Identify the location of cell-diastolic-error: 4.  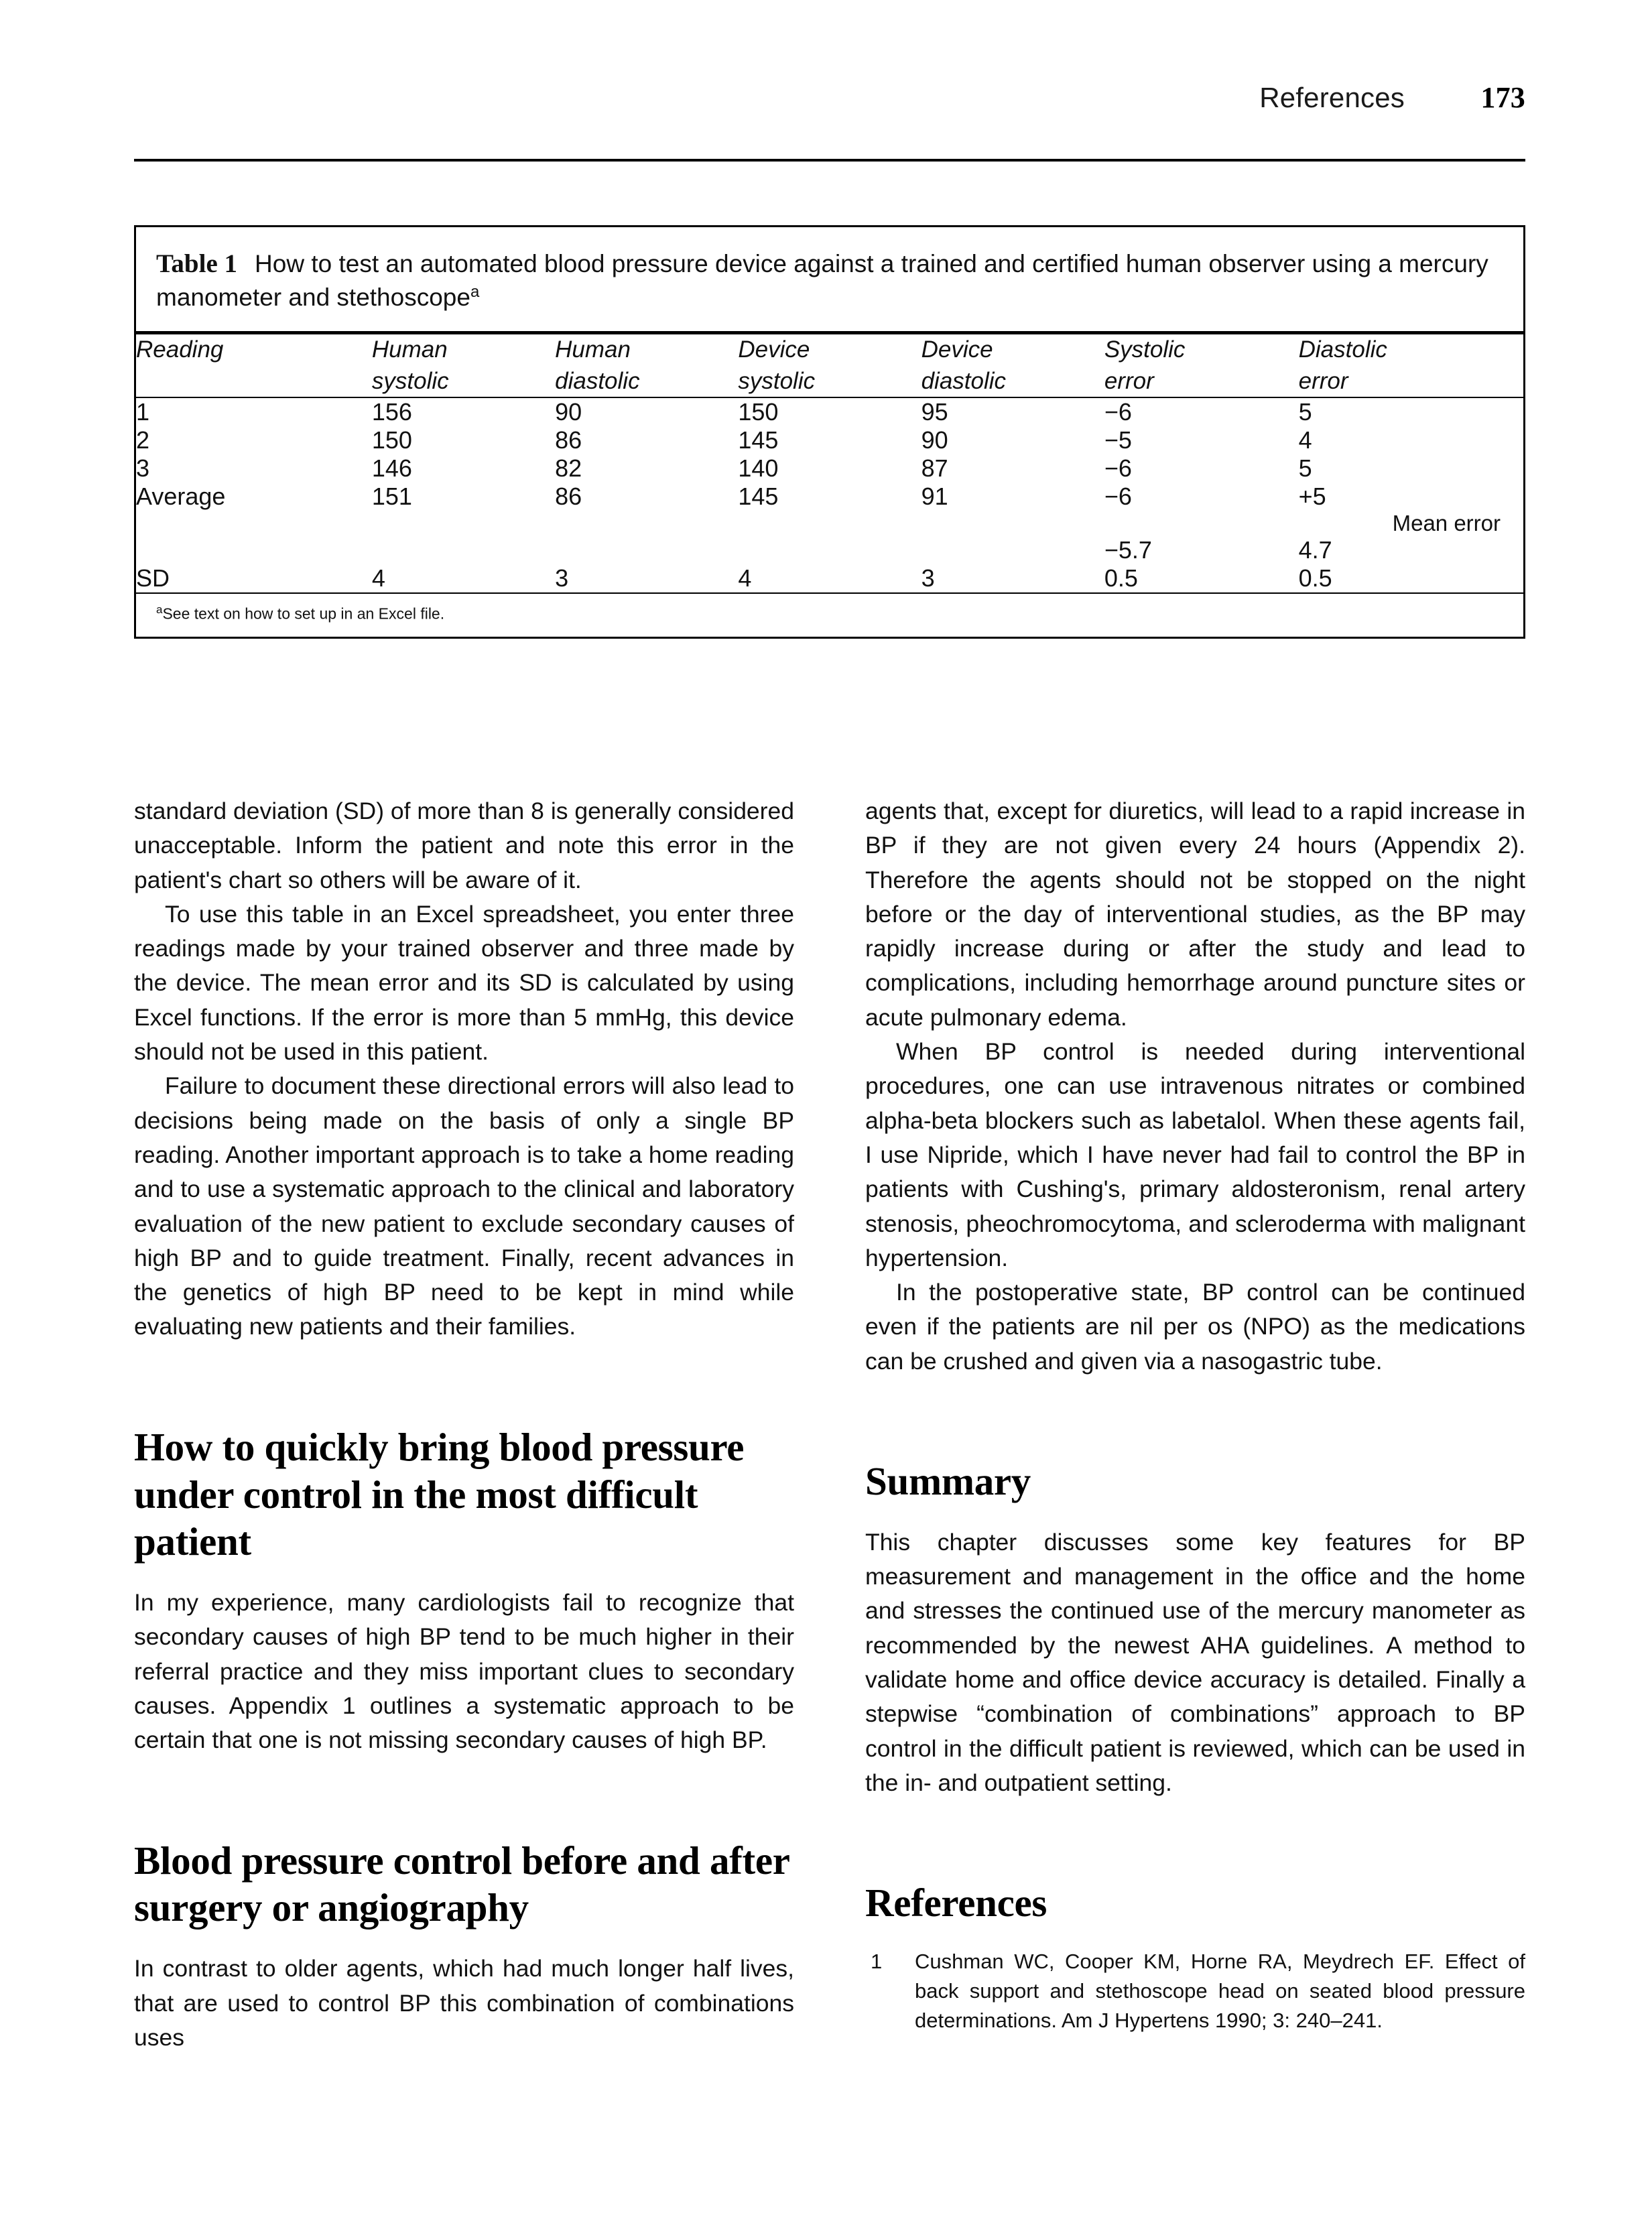
(1305, 440).